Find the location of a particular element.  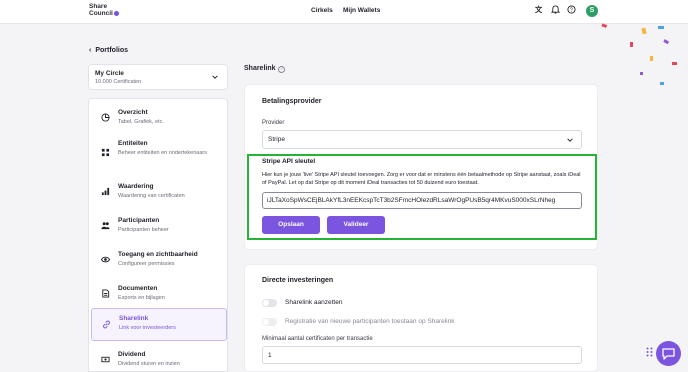

provider-label: Provider is located at coordinates (273, 123).